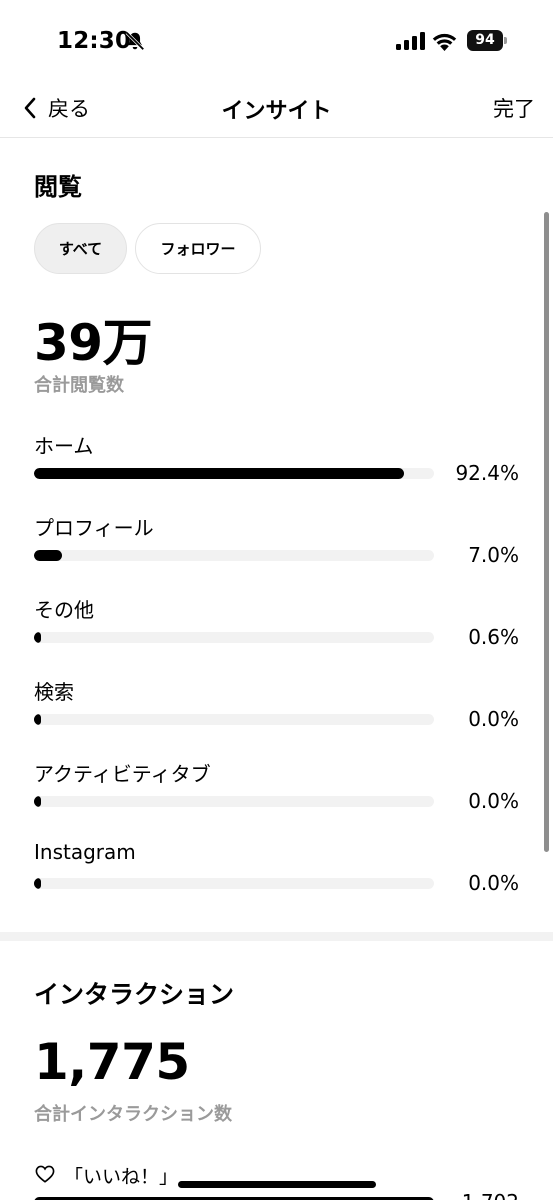 This screenshot has height=1200, width=553. What do you see at coordinates (546, 532) in the screenshot?
I see `scrollbar` at bounding box center [546, 532].